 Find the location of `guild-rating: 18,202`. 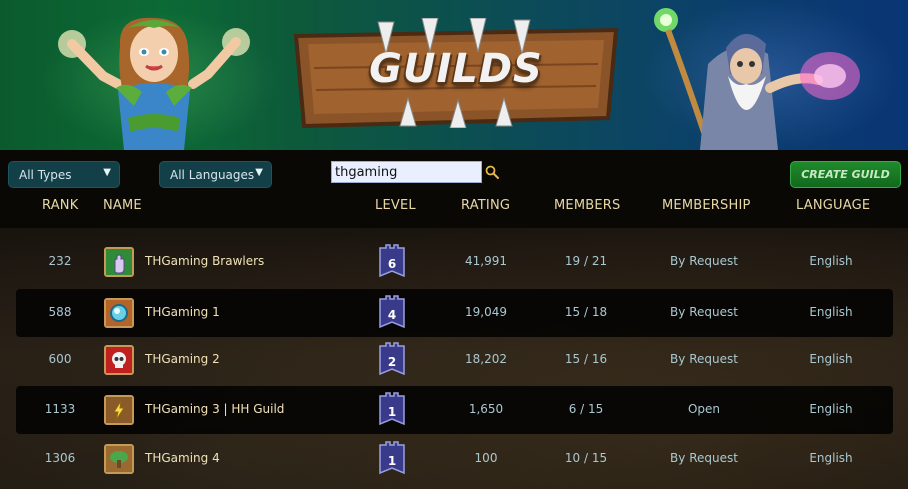

guild-rating: 18,202 is located at coordinates (486, 359).